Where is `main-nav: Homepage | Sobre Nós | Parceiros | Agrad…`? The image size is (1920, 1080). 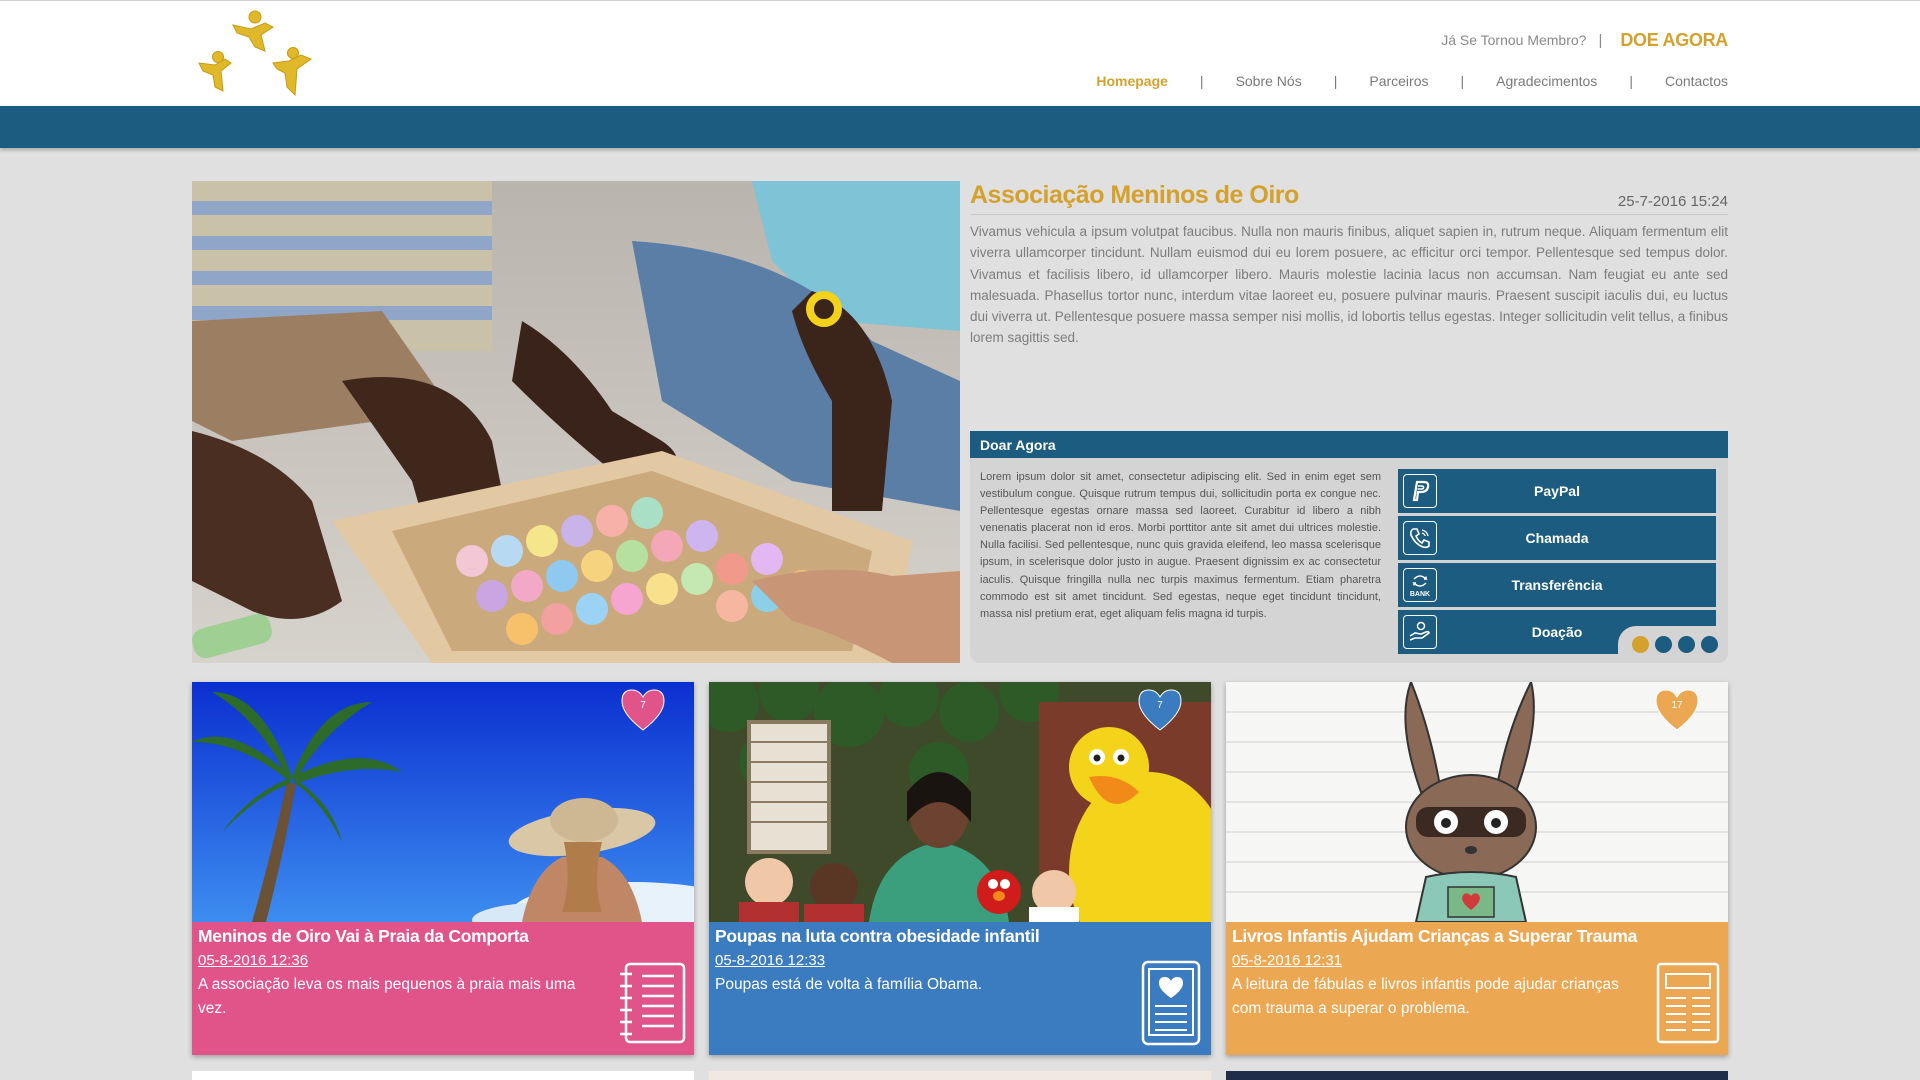 main-nav: Homepage | Sobre Nós | Parceiros | Agrad… is located at coordinates (1412, 81).